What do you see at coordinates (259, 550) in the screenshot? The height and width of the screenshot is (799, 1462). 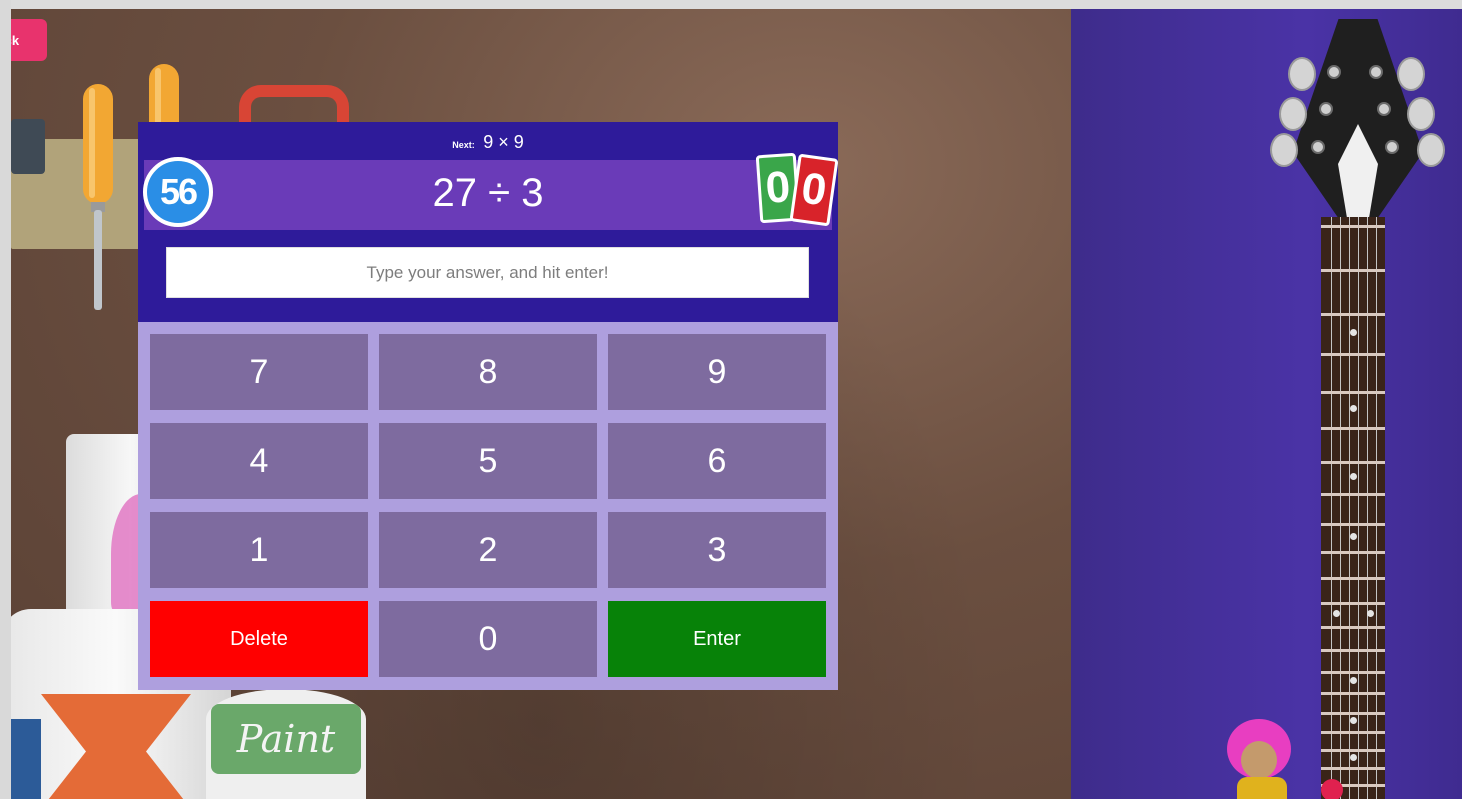 I see `key-1: 1` at bounding box center [259, 550].